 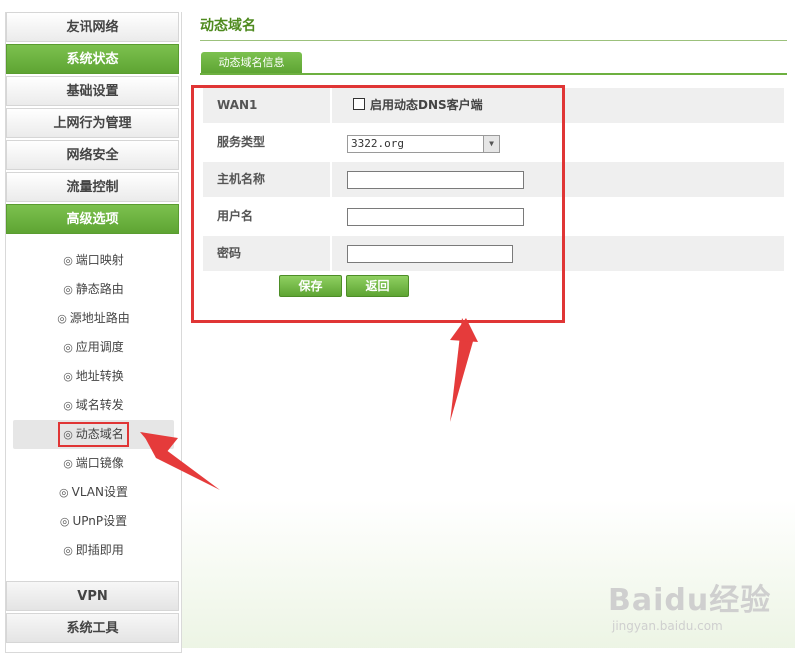 What do you see at coordinates (309, 404) in the screenshot?
I see `annotation-arrows` at bounding box center [309, 404].